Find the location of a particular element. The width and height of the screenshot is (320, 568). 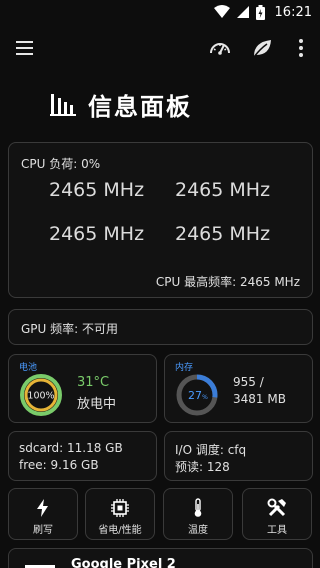

tools-icon is located at coordinates (276, 507).